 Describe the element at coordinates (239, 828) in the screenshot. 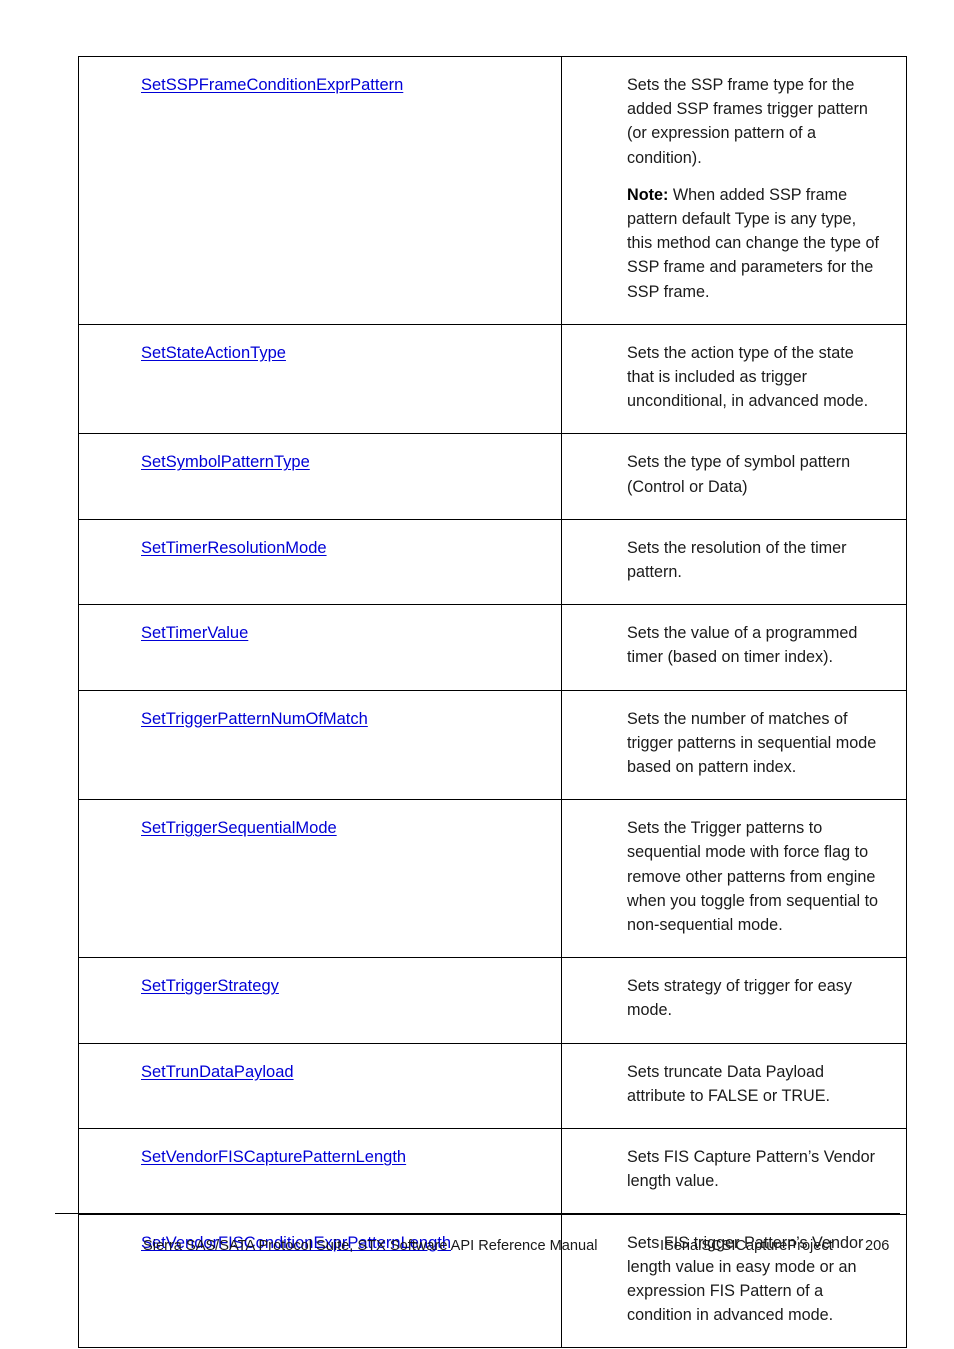

I see `method-link: SetTriggerSequentialMode` at that location.